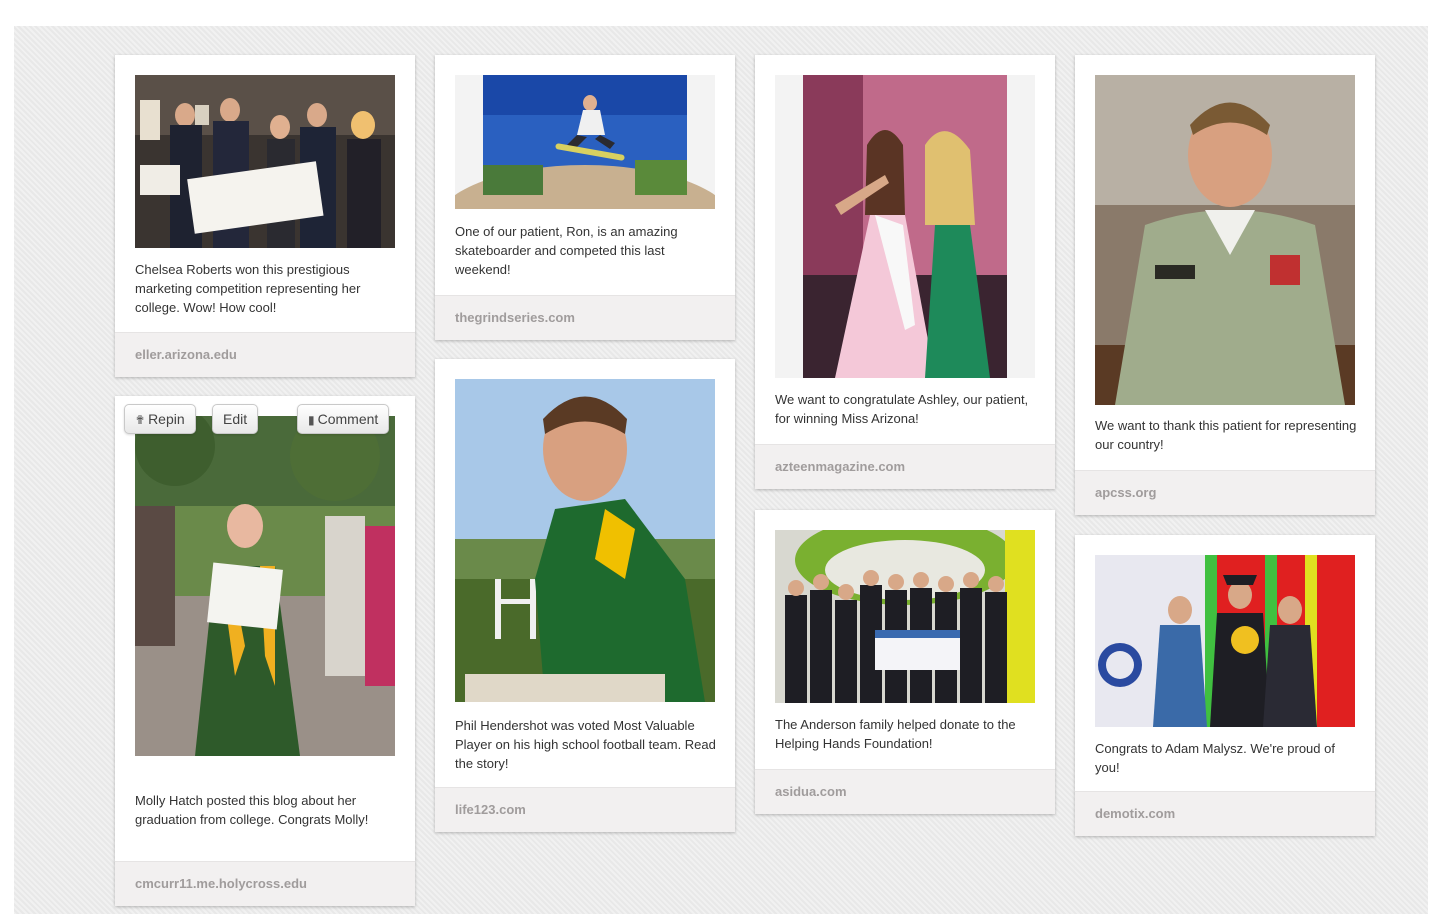  Describe the element at coordinates (840, 466) in the screenshot. I see `pin-source-link: azteenmagazine.com` at that location.